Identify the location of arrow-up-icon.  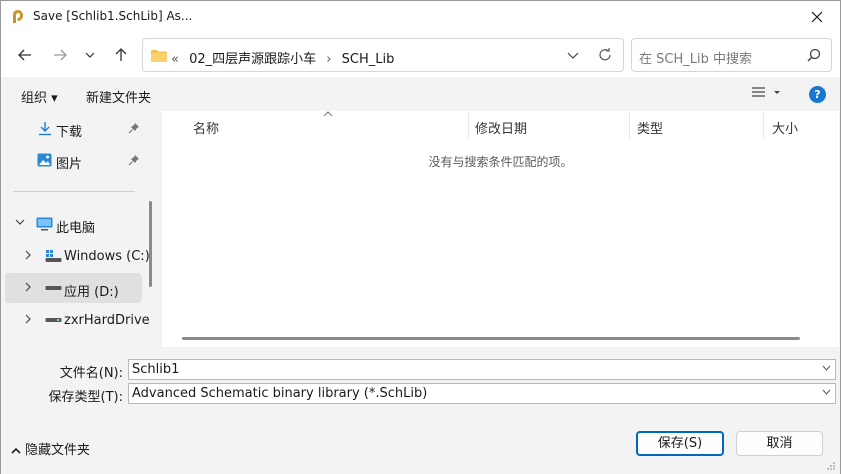
(121, 54).